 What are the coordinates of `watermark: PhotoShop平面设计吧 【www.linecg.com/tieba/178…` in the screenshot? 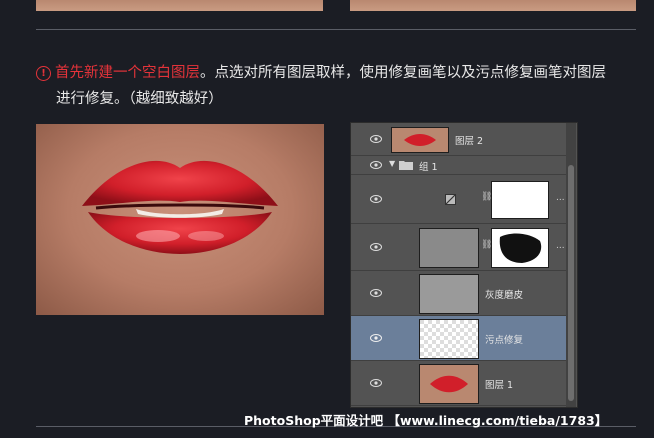 It's located at (426, 420).